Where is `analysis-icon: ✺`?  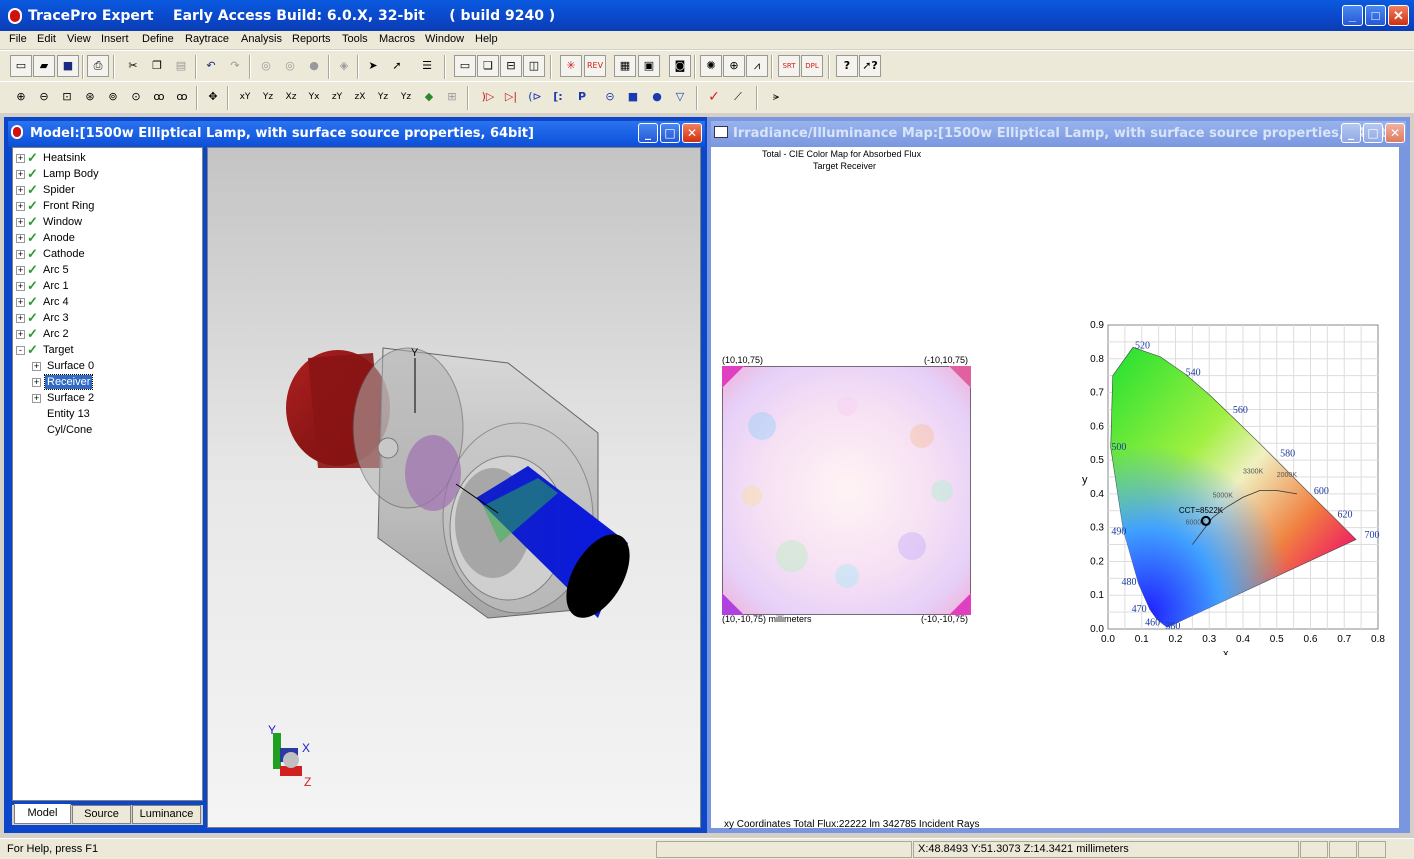 analysis-icon: ✺ is located at coordinates (711, 66).